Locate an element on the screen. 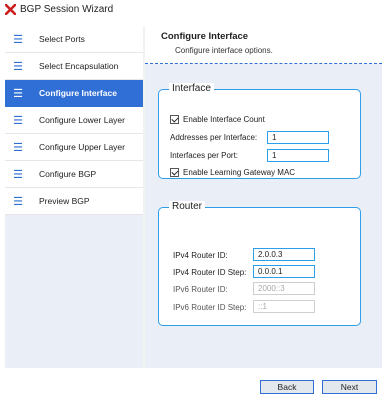 This screenshot has width=385, height=401. addresses-per-interface-input: 1 is located at coordinates (298, 137).